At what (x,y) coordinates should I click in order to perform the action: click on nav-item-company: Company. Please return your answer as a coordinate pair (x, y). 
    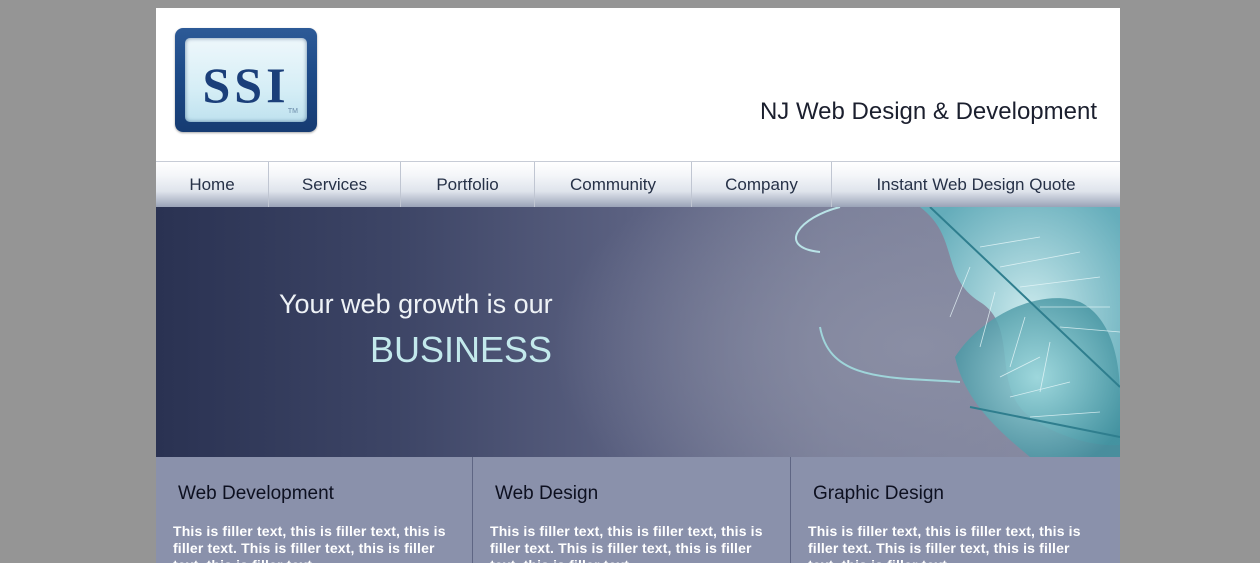
    Looking at the image, I should click on (762, 184).